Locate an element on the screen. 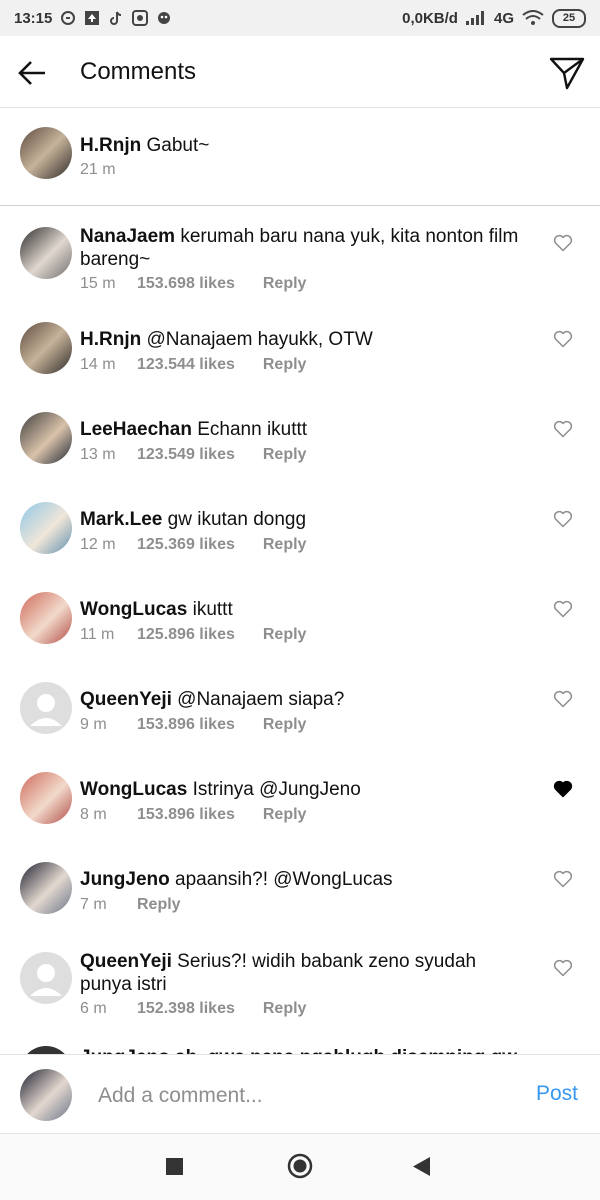 Image resolution: width=600 pixels, height=1200 pixels. chat-notification-icon is located at coordinates (68, 18).